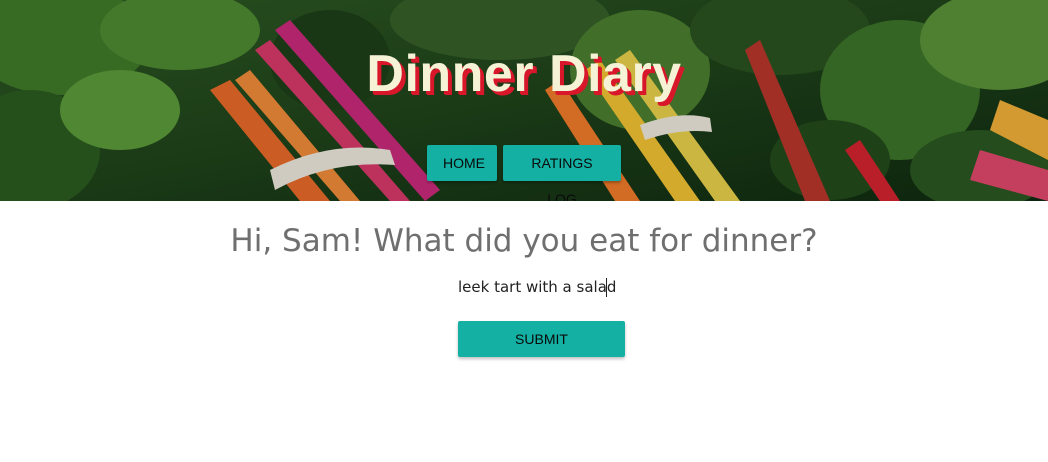 Image resolution: width=1048 pixels, height=462 pixels. What do you see at coordinates (541, 339) in the screenshot?
I see `submit-button: SUBMIT` at bounding box center [541, 339].